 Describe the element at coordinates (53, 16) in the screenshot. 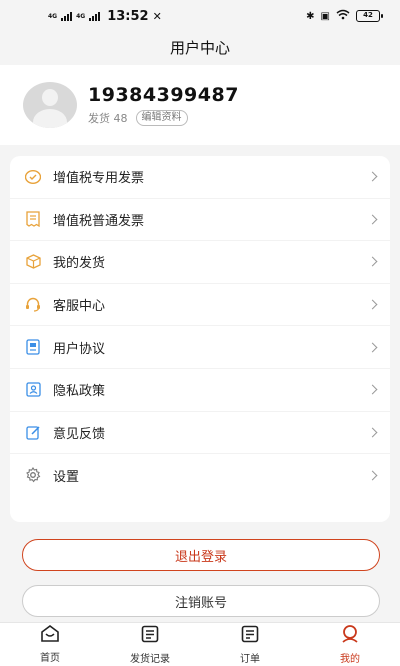

I see `network-type-1: 4G` at that location.